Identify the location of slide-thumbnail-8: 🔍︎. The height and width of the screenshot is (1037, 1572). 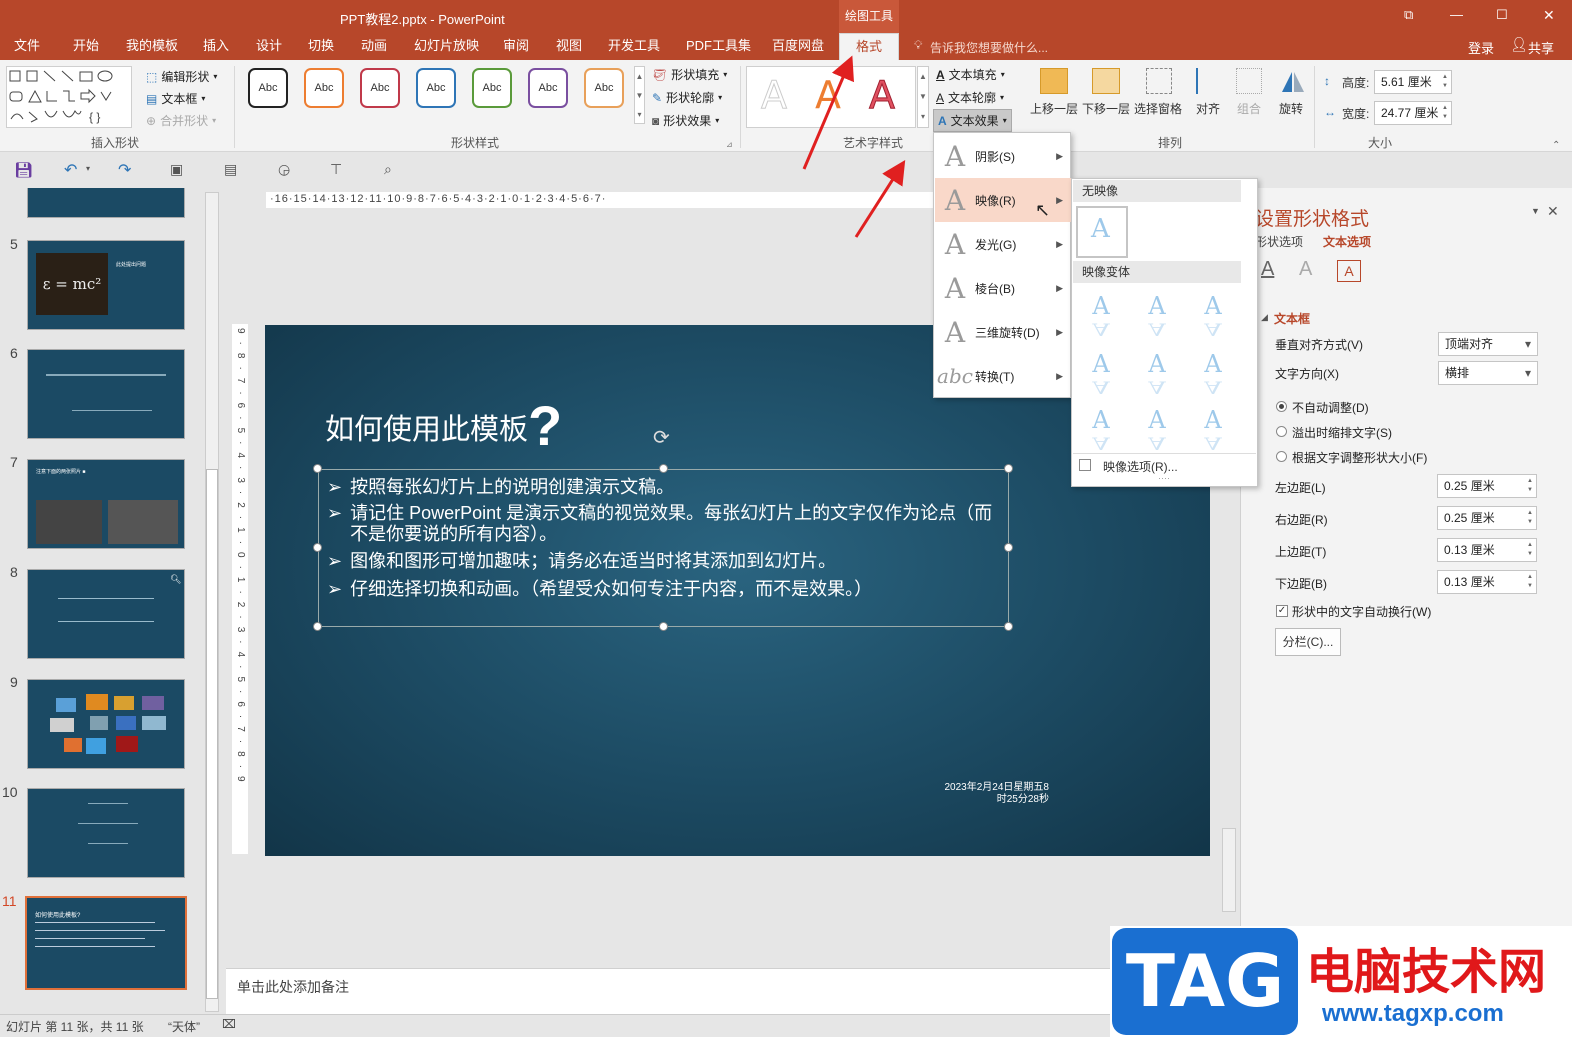
(106, 614).